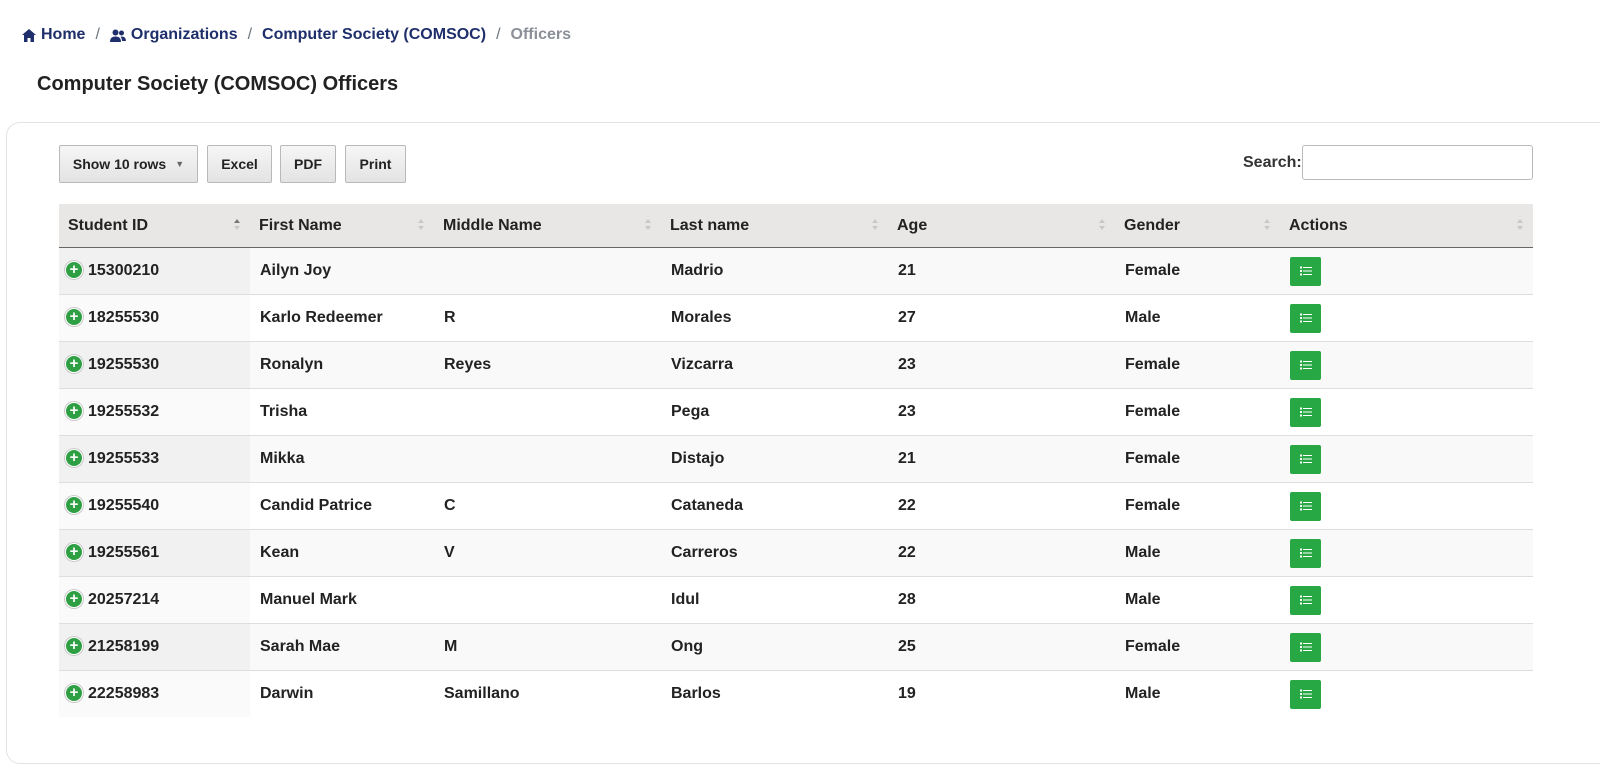 The image size is (1600, 764). Describe the element at coordinates (468, 364) in the screenshot. I see `cell-middle-name-value: Reyes` at that location.